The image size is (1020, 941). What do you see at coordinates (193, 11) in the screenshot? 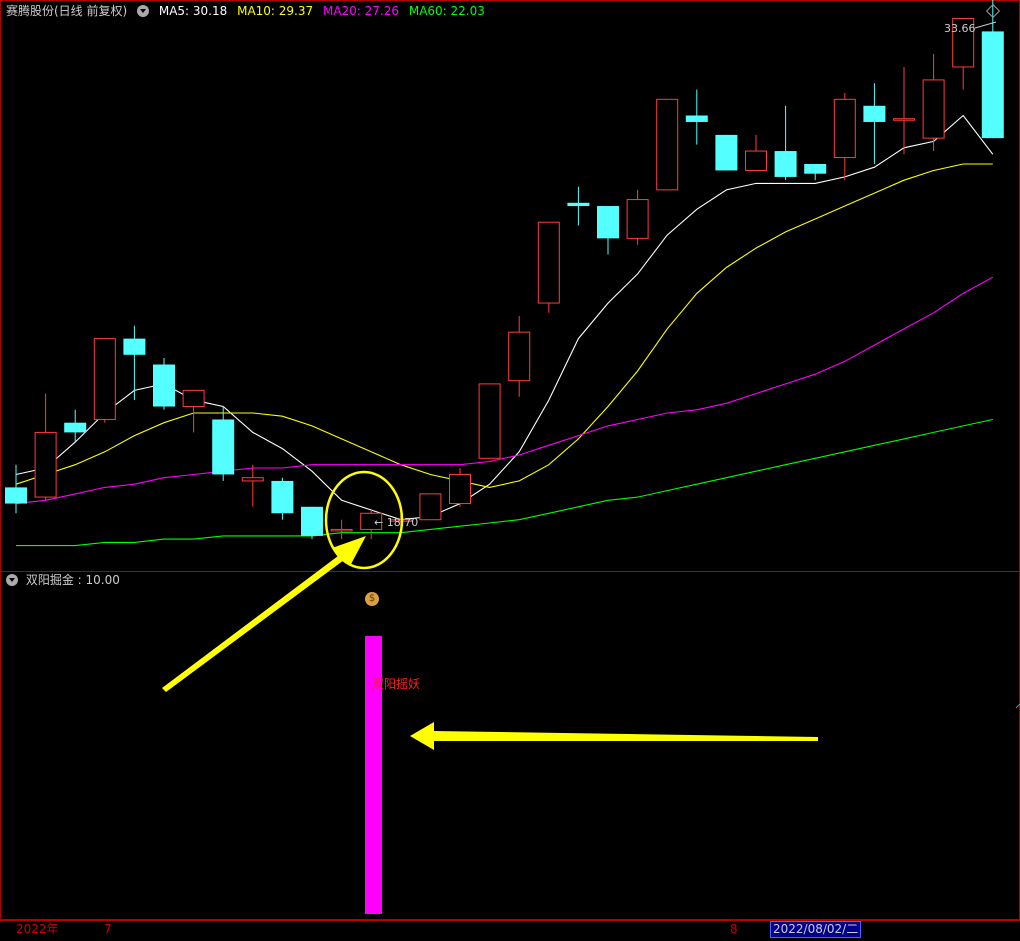
I see `ma5-label: MA5: 30.18` at bounding box center [193, 11].